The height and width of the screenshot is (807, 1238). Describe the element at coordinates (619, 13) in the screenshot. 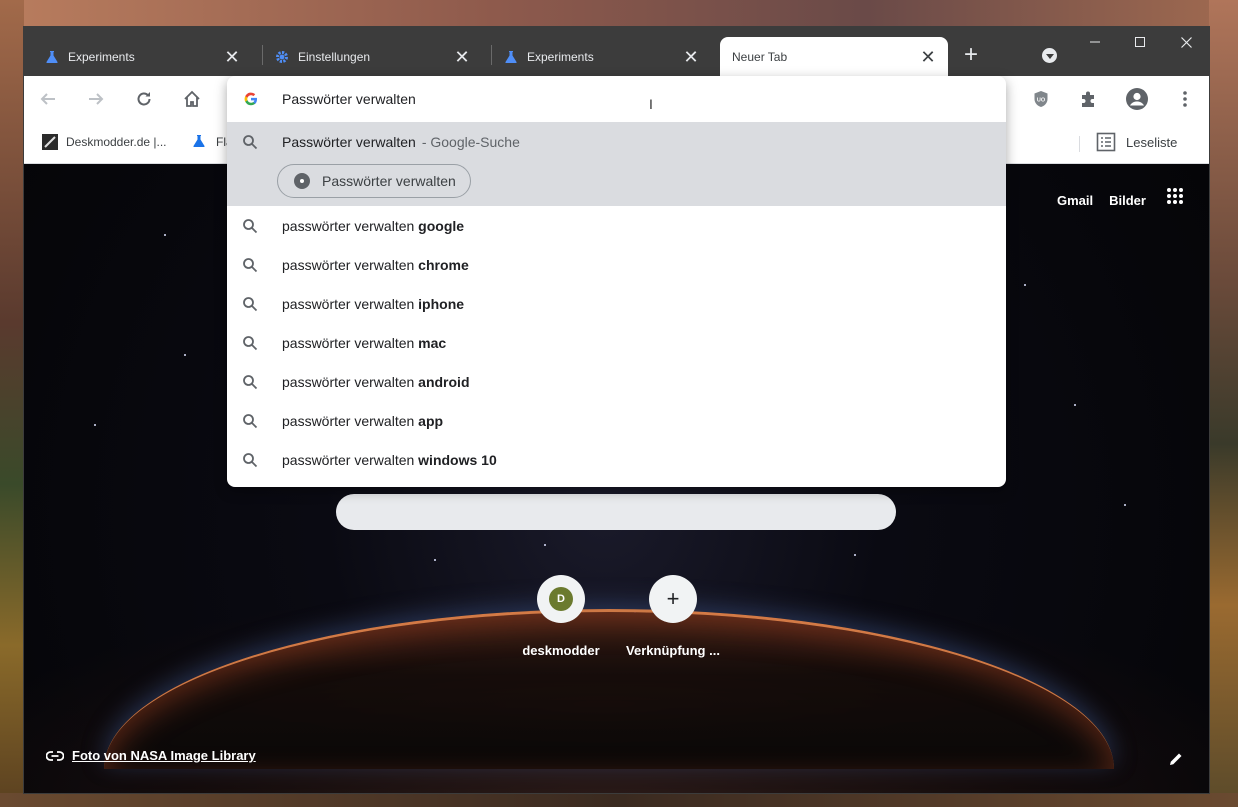

I see `desktop-wallpaper-top` at that location.